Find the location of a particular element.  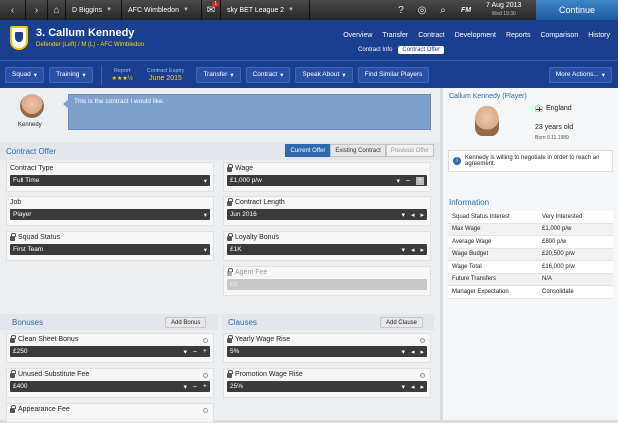

info-value: £16,000 p/w is located at coordinates (558, 266).